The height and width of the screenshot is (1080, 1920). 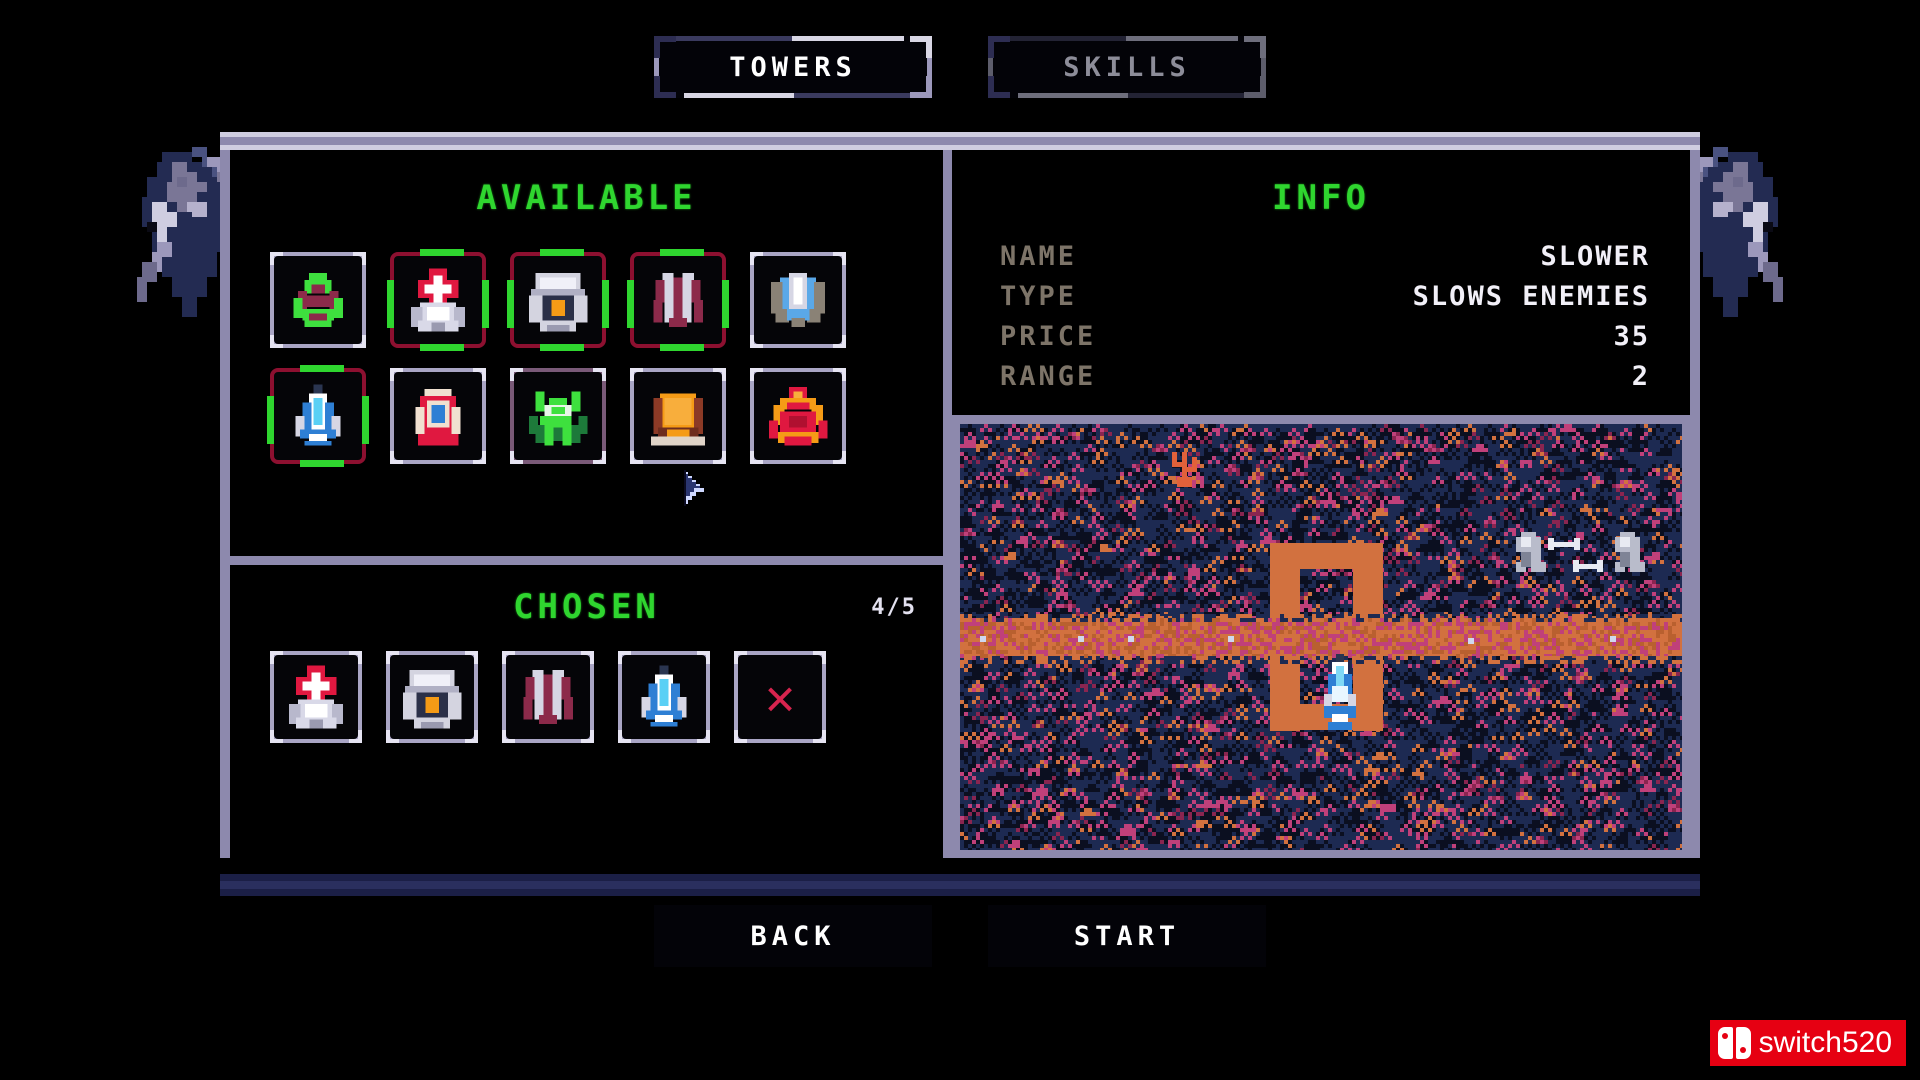 I want to click on available-green-mantis-tower-card, so click(x=558, y=416).